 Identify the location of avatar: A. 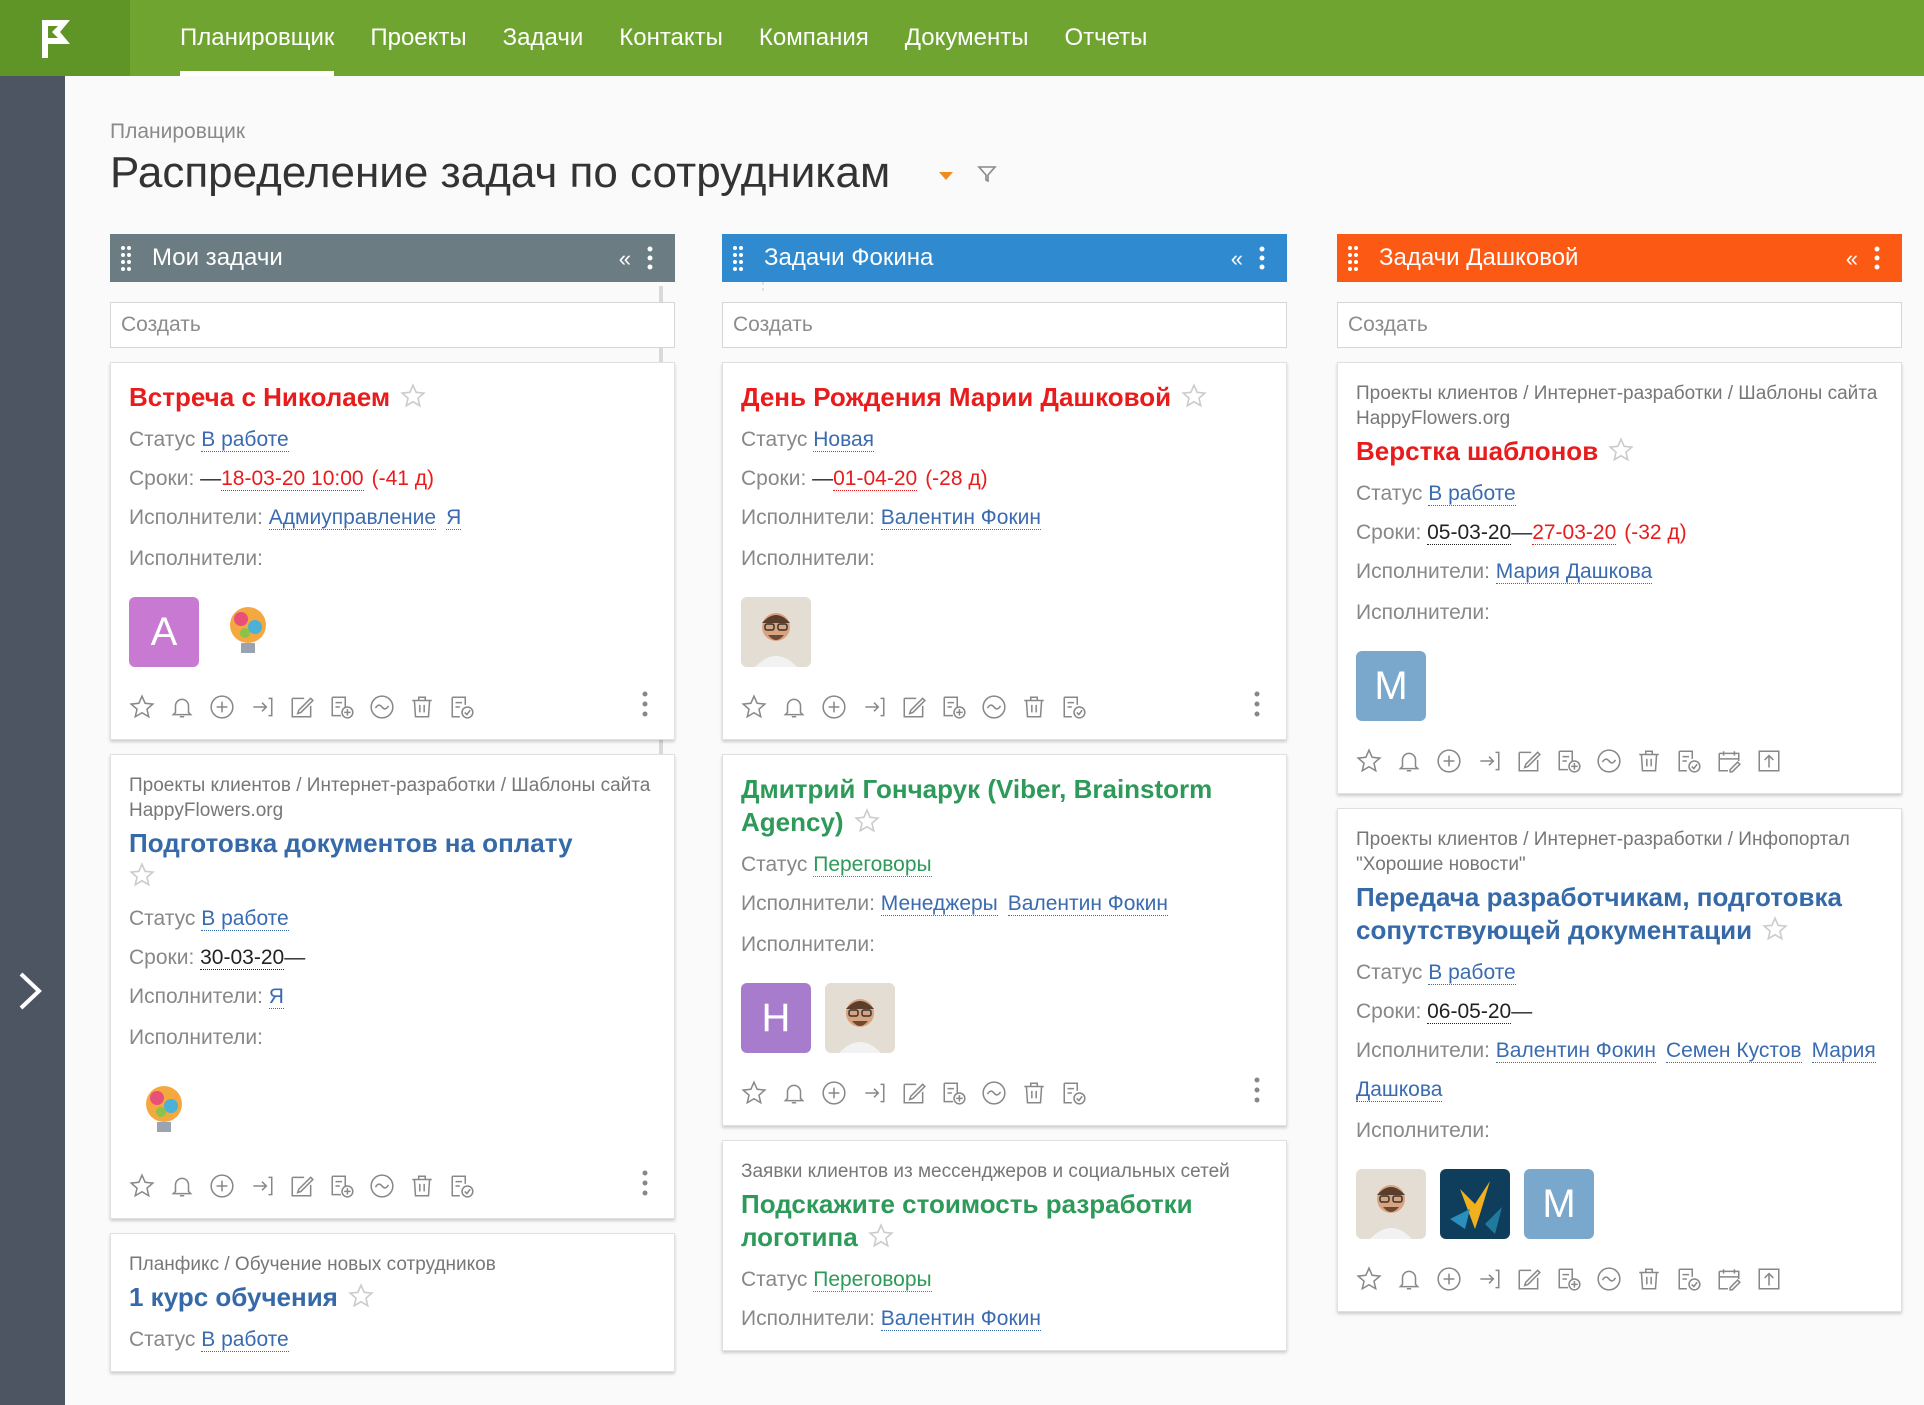
(164, 632).